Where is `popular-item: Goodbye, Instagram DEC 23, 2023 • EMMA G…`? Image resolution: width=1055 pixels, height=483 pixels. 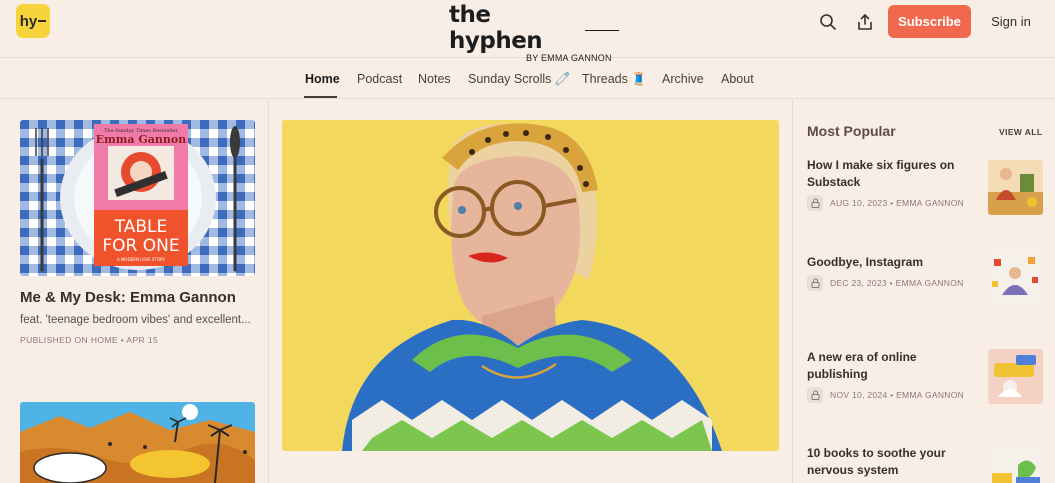 popular-item: Goodbye, Instagram DEC 23, 2023 • EMMA G… is located at coordinates (931, 278).